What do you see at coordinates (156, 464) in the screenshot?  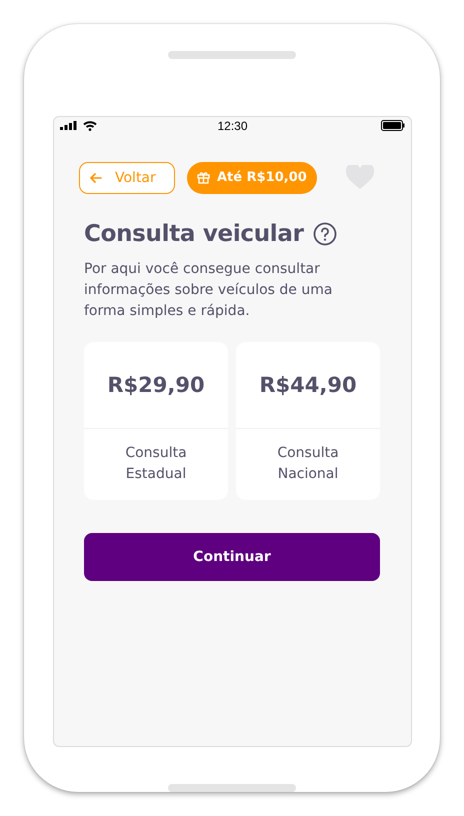 I see `option-label: Consulta Estadual` at bounding box center [156, 464].